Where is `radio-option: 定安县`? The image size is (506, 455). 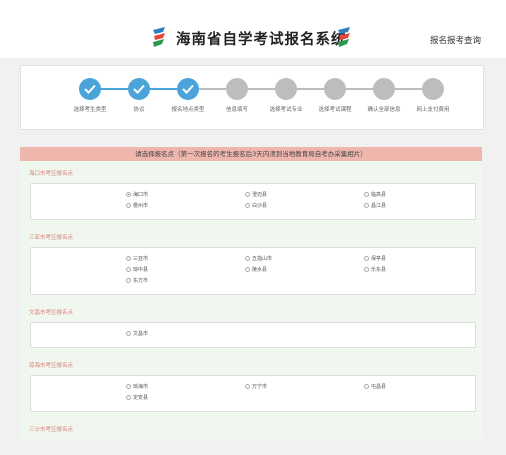
radio-option: 定安县 is located at coordinates (137, 397).